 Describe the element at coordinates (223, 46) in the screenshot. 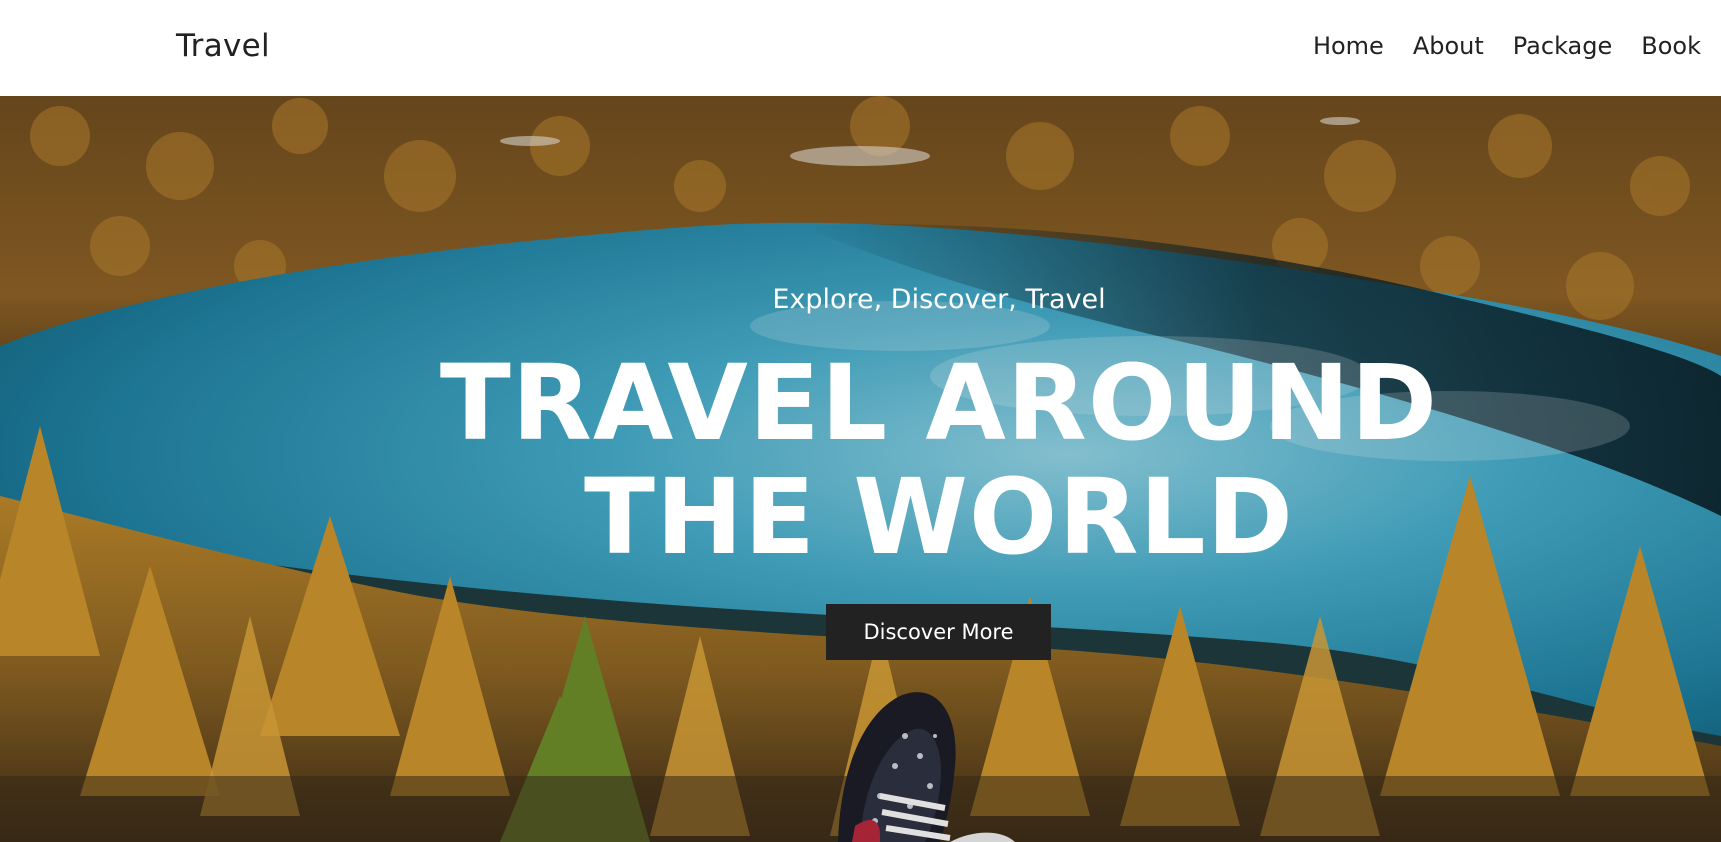

I see `brand-logo: Travel` at that location.